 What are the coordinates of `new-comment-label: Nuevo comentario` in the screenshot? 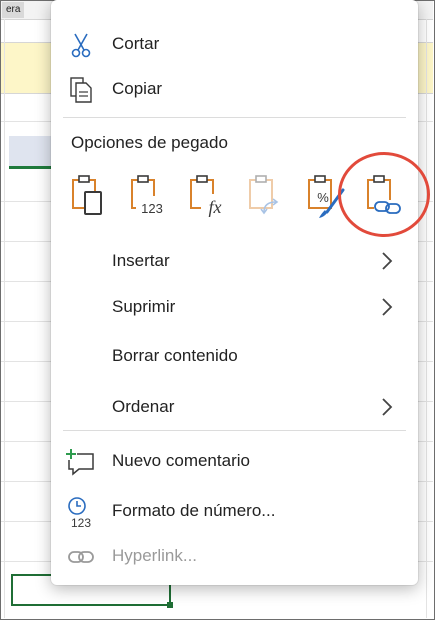 It's located at (181, 460).